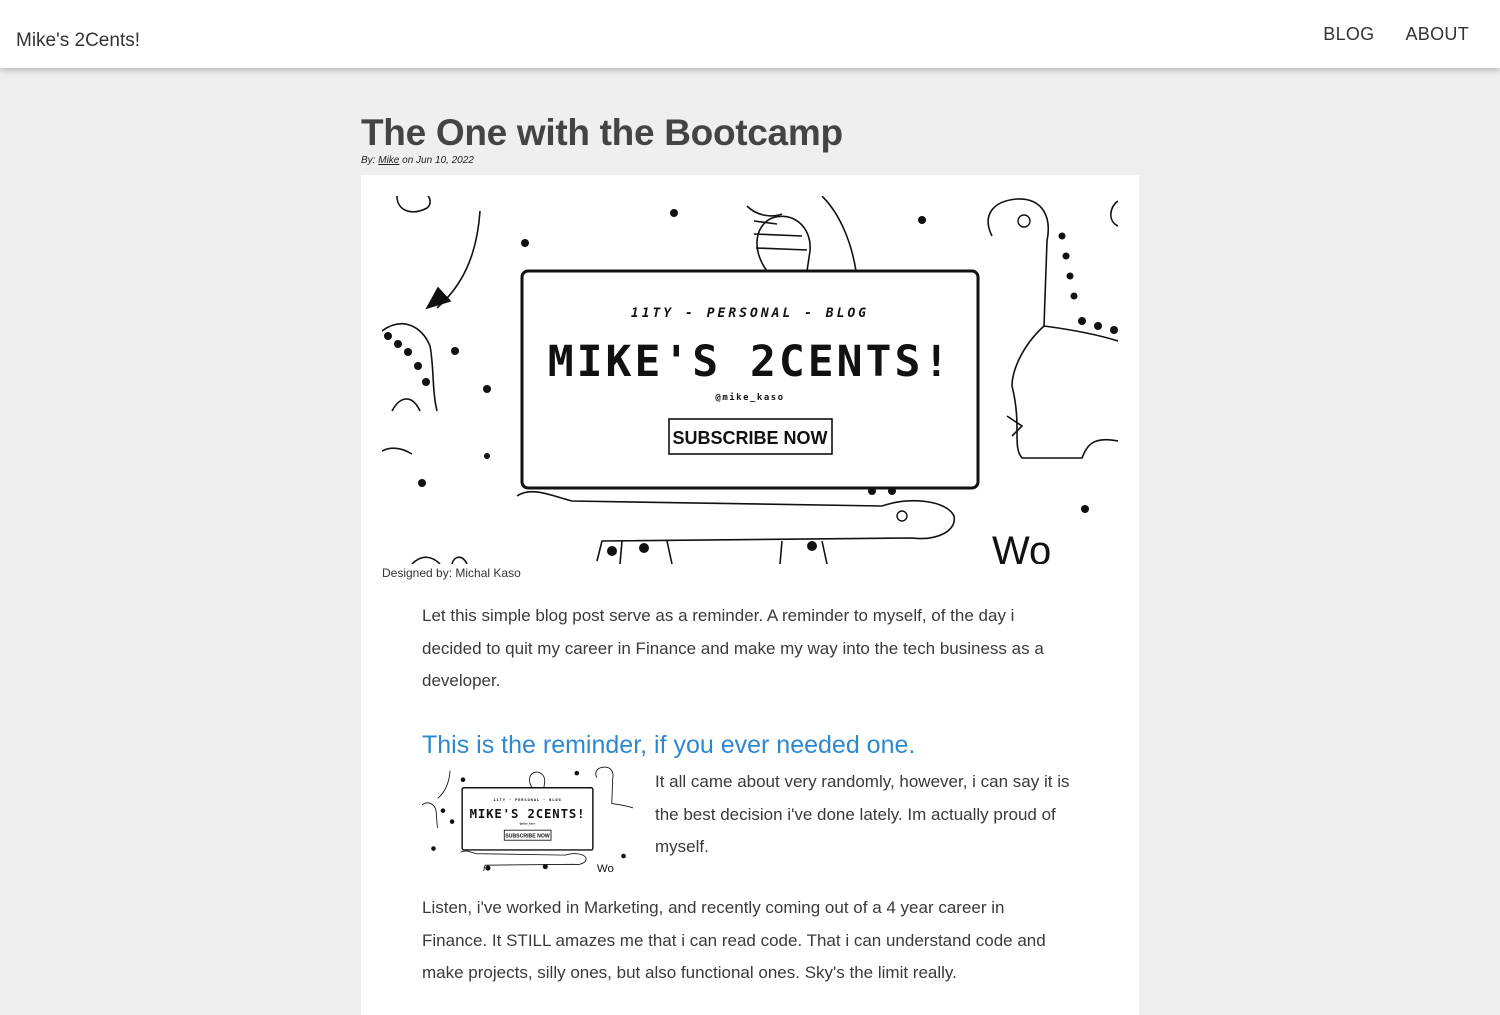 Image resolution: width=1500 pixels, height=1015 pixels. What do you see at coordinates (78, 41) in the screenshot?
I see `brand-link: Mike's 2Cents!` at bounding box center [78, 41].